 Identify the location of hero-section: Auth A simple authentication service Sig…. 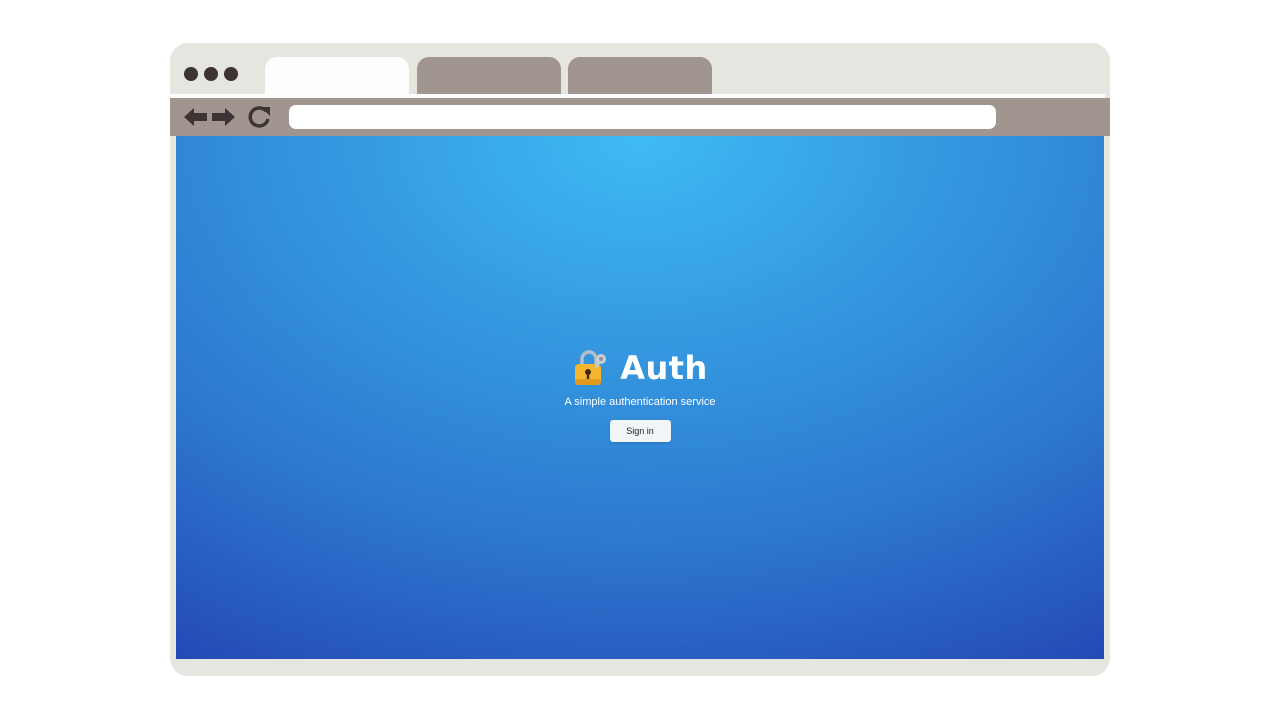
(640, 394).